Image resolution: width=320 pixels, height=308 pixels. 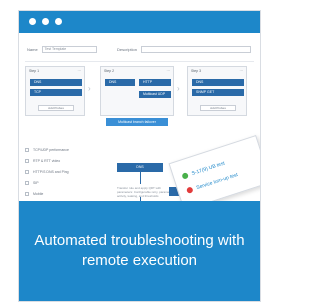 What do you see at coordinates (139, 22) in the screenshot?
I see `window-titlebar` at bounding box center [139, 22].